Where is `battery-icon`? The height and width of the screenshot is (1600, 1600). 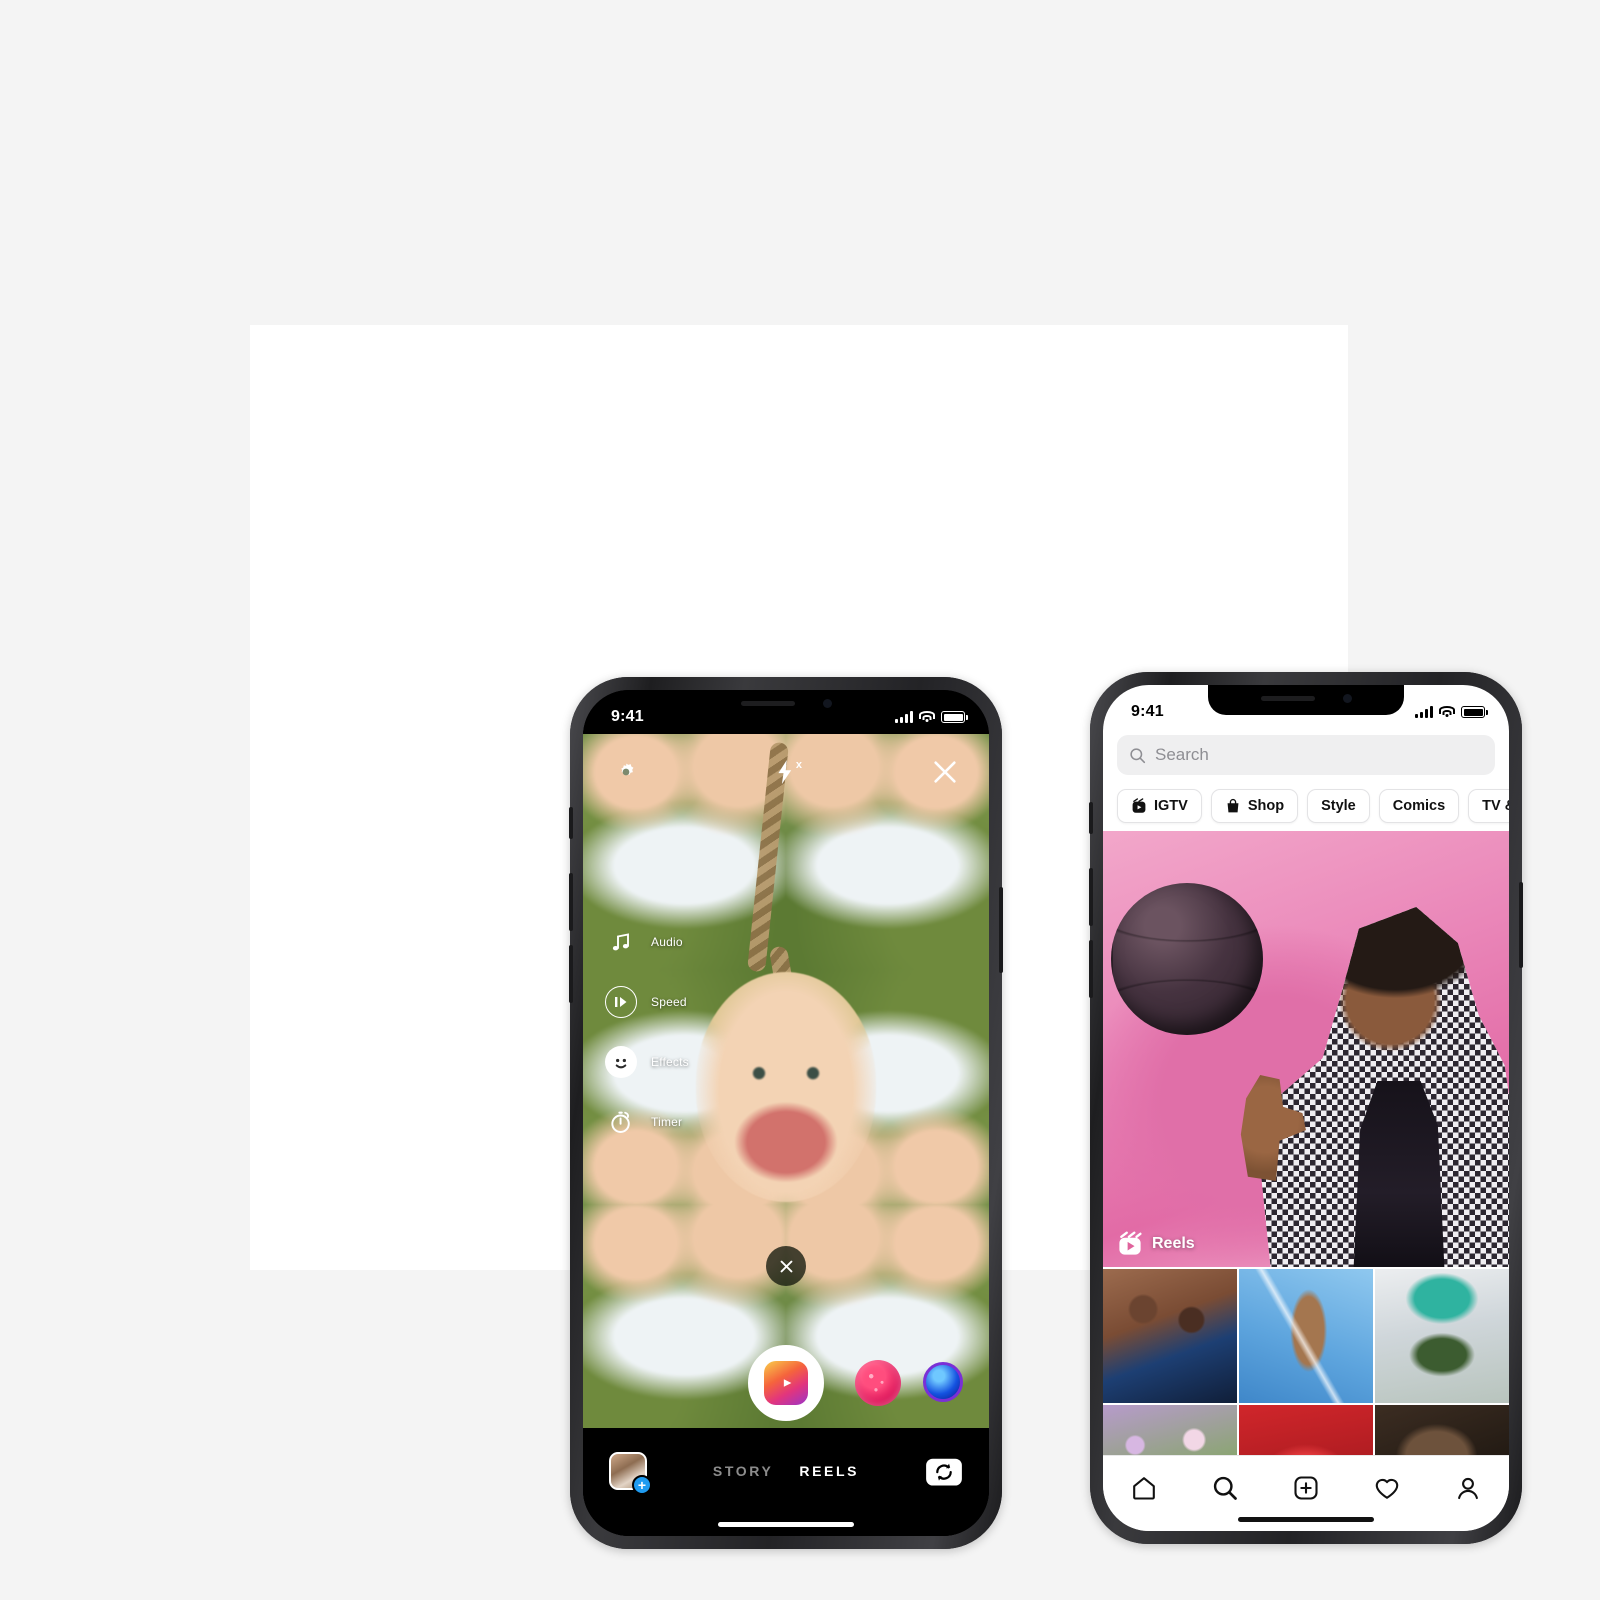
battery-icon is located at coordinates (954, 717).